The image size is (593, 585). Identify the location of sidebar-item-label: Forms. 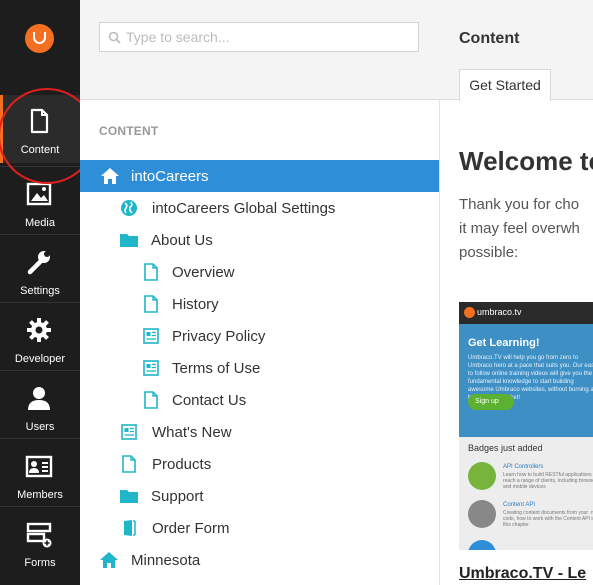
(40, 563).